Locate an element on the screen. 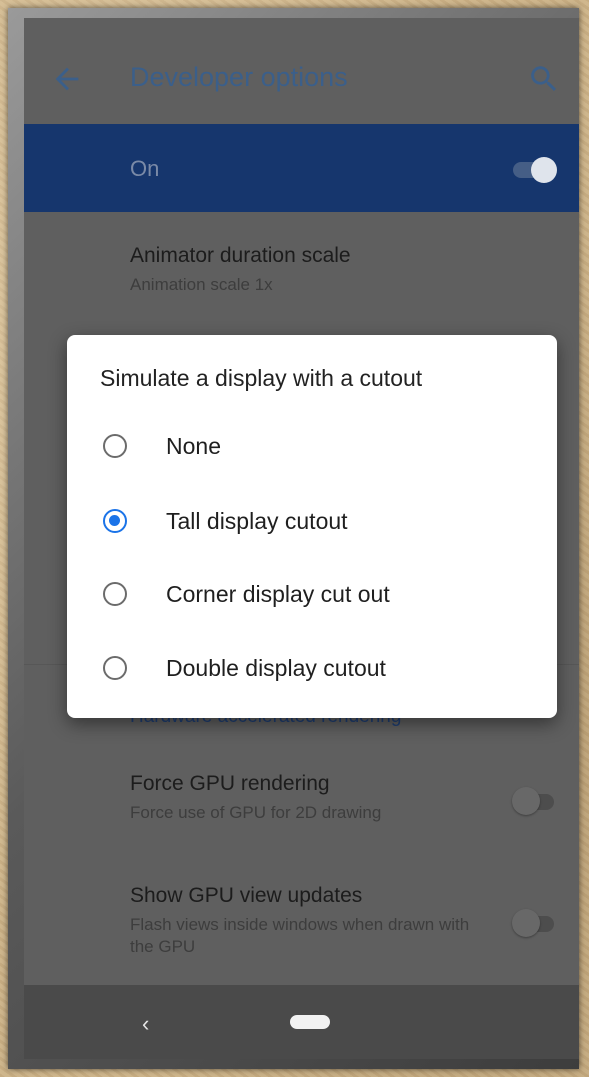 This screenshot has height=1077, width=589. setting-summary: Animation scale 1x is located at coordinates (201, 284).